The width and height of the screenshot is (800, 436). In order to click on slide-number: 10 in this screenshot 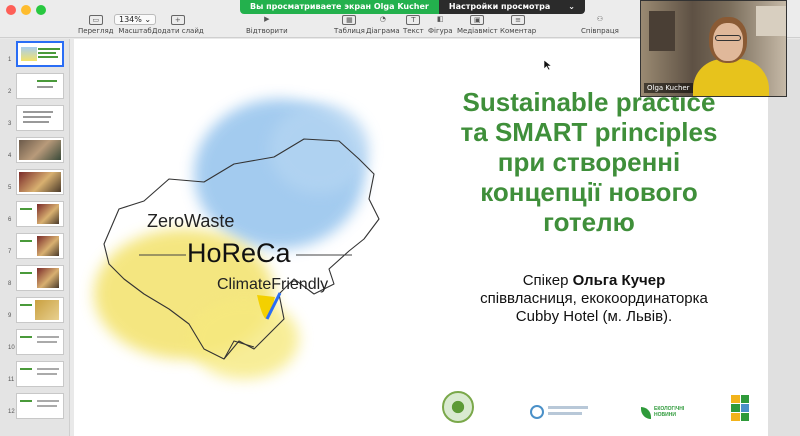, I will do `click(11, 348)`.